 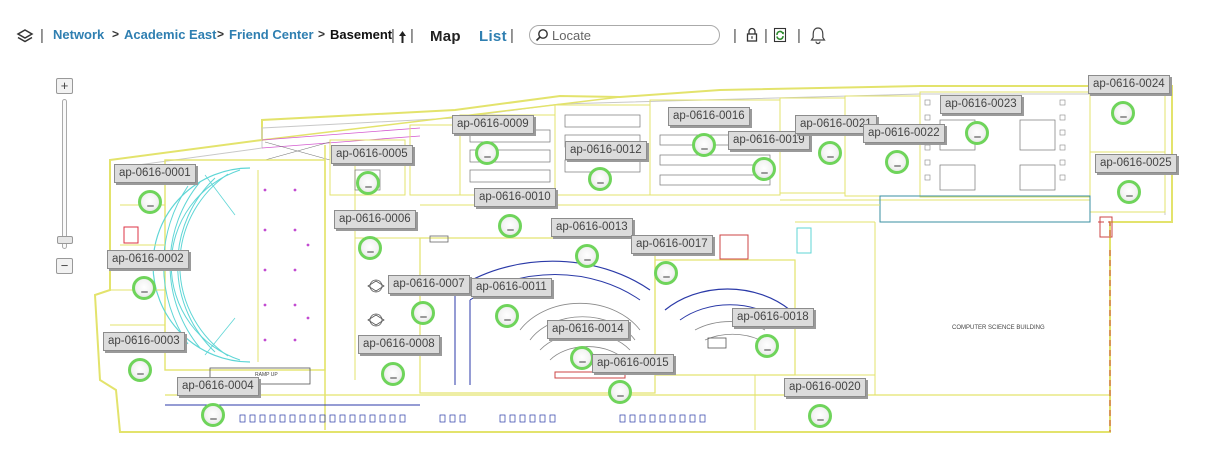 What do you see at coordinates (588, 329) in the screenshot?
I see `ap-label: ap-0616-0014` at bounding box center [588, 329].